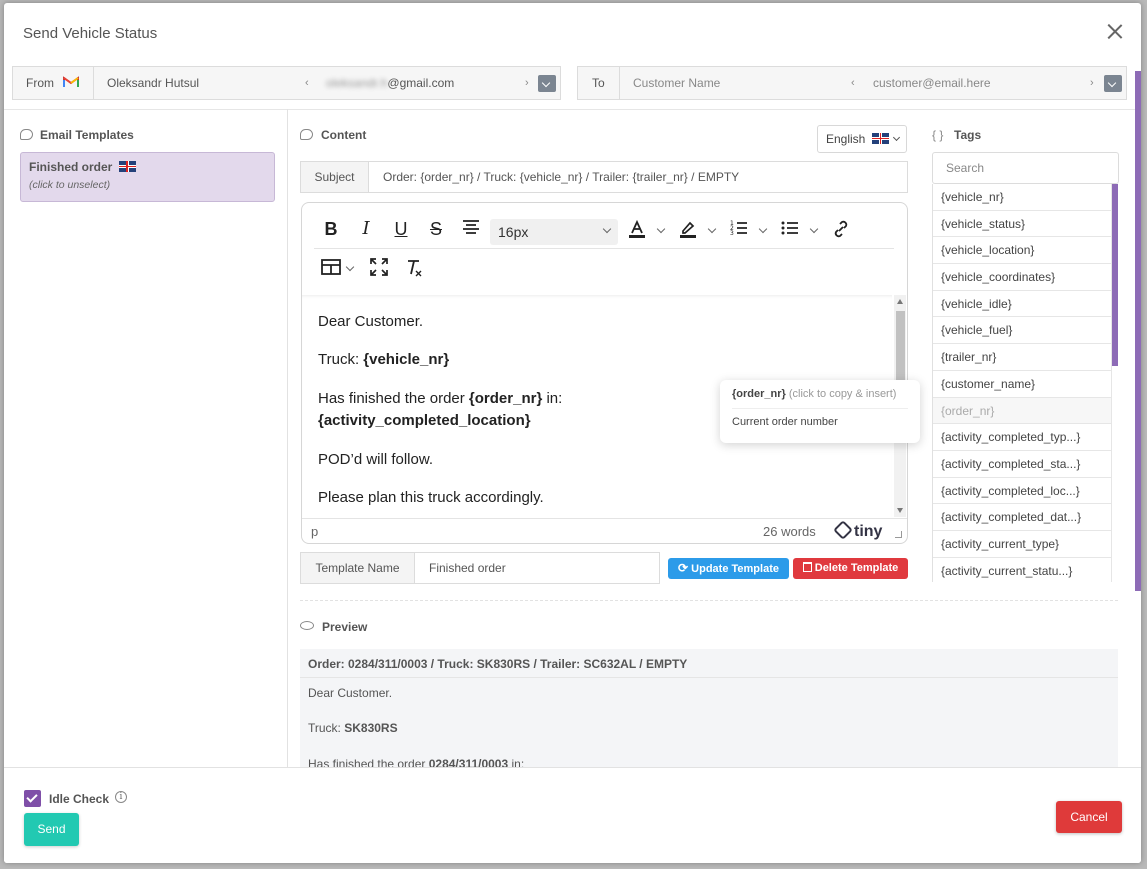 The width and height of the screenshot is (1147, 869). What do you see at coordinates (759, 394) in the screenshot?
I see `tooltip-tag: {order_nr}` at bounding box center [759, 394].